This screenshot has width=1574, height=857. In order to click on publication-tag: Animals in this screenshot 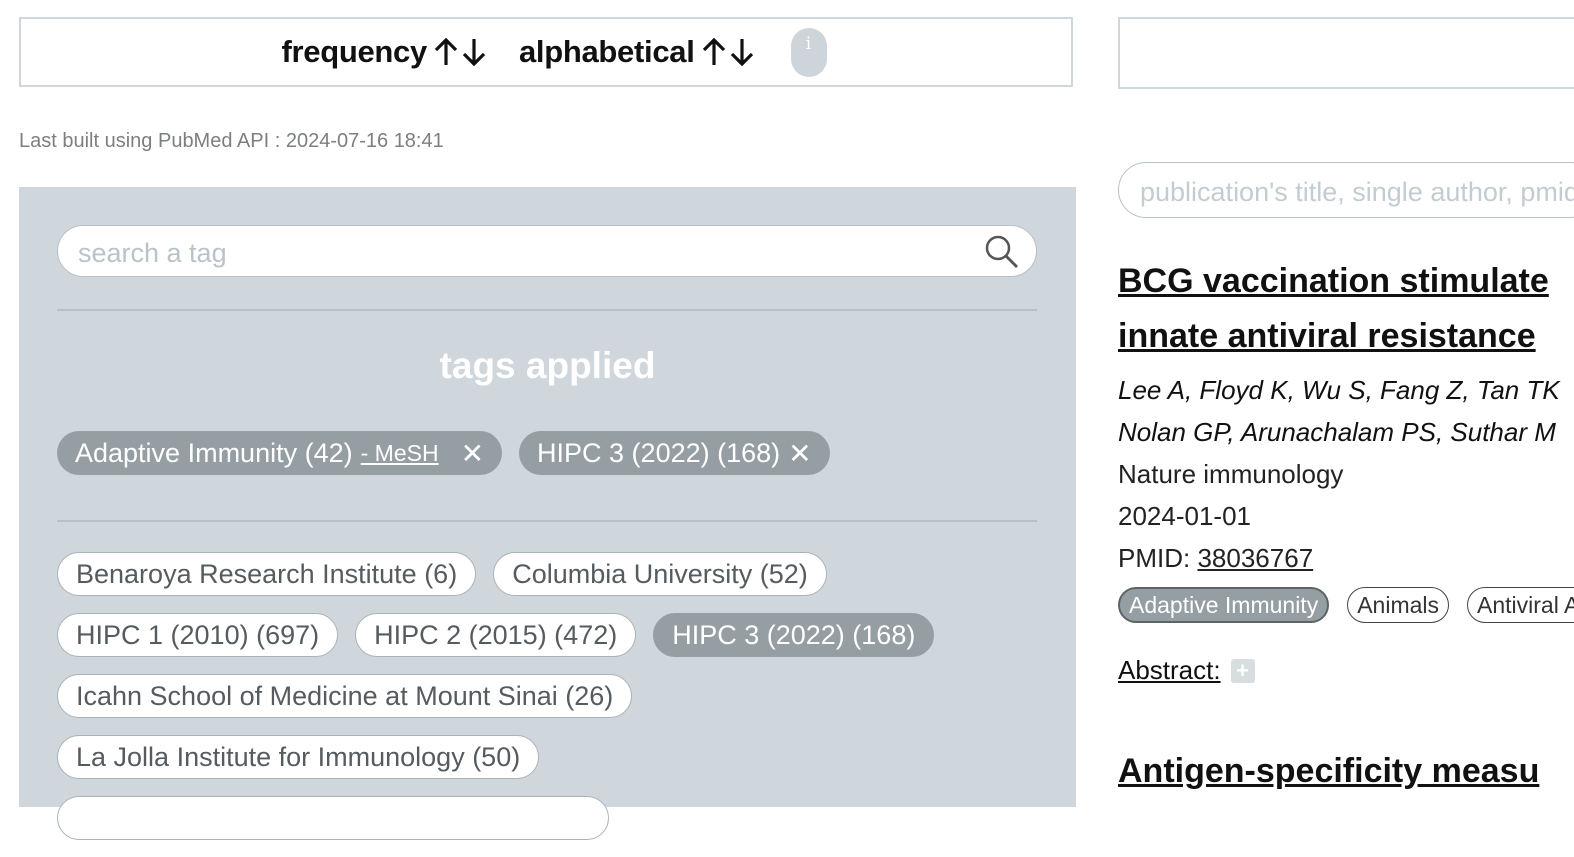, I will do `click(1398, 605)`.